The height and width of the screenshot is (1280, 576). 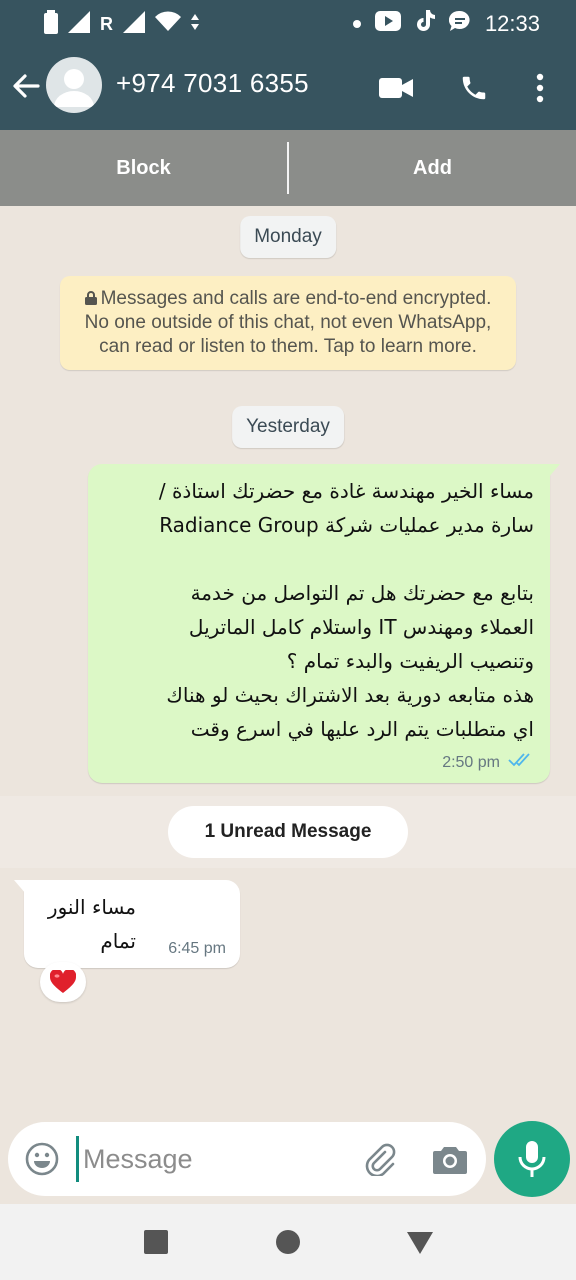 What do you see at coordinates (521, 762) in the screenshot?
I see `double-check-read-icon` at bounding box center [521, 762].